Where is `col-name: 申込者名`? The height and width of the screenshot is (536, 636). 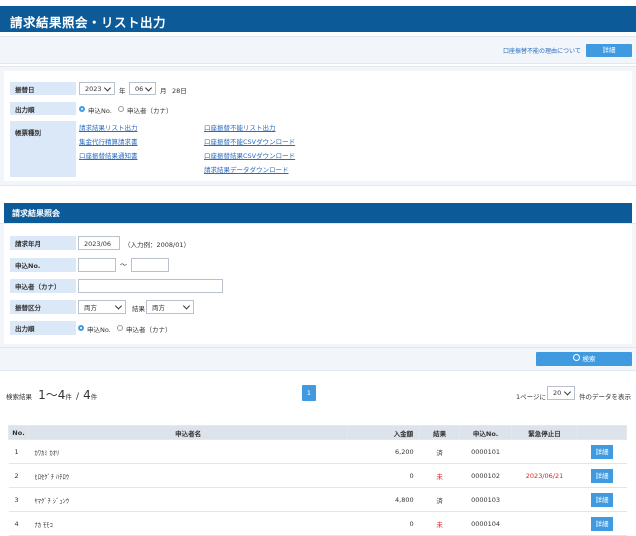
col-name: 申込者名 is located at coordinates (188, 432).